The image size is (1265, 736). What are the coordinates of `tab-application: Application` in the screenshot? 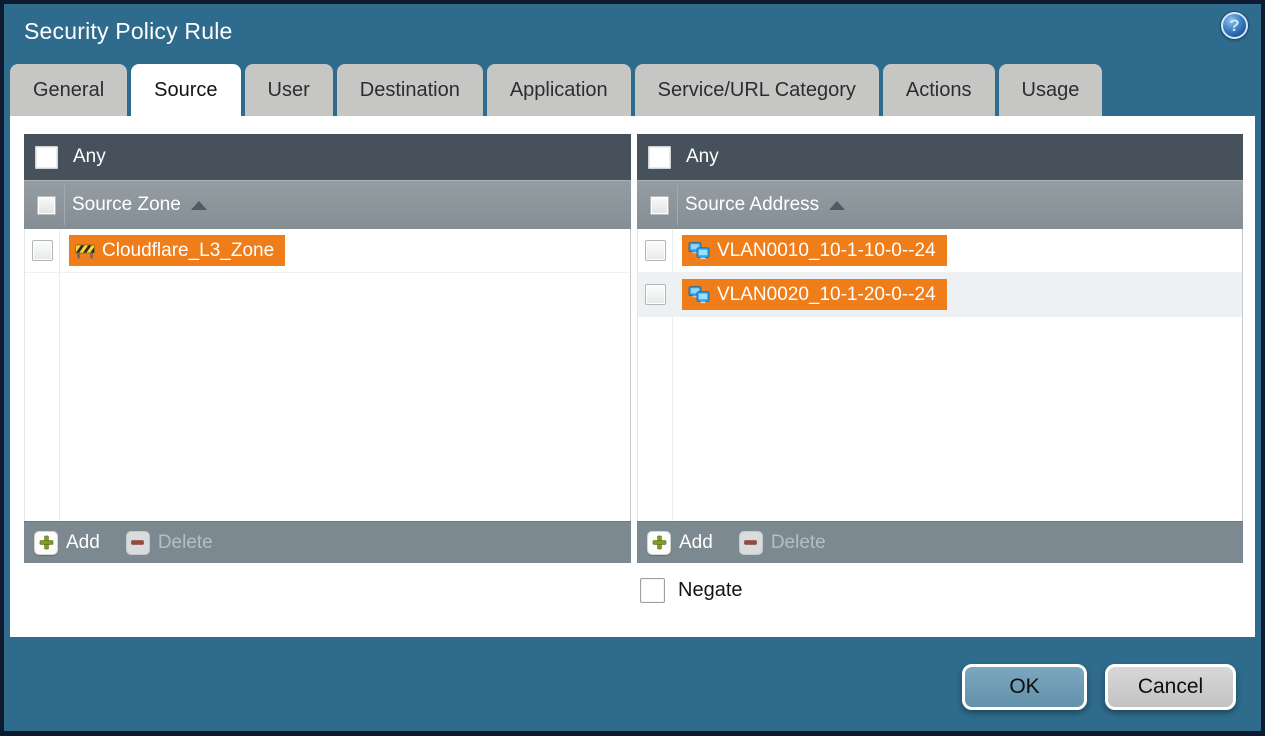 It's located at (558, 90).